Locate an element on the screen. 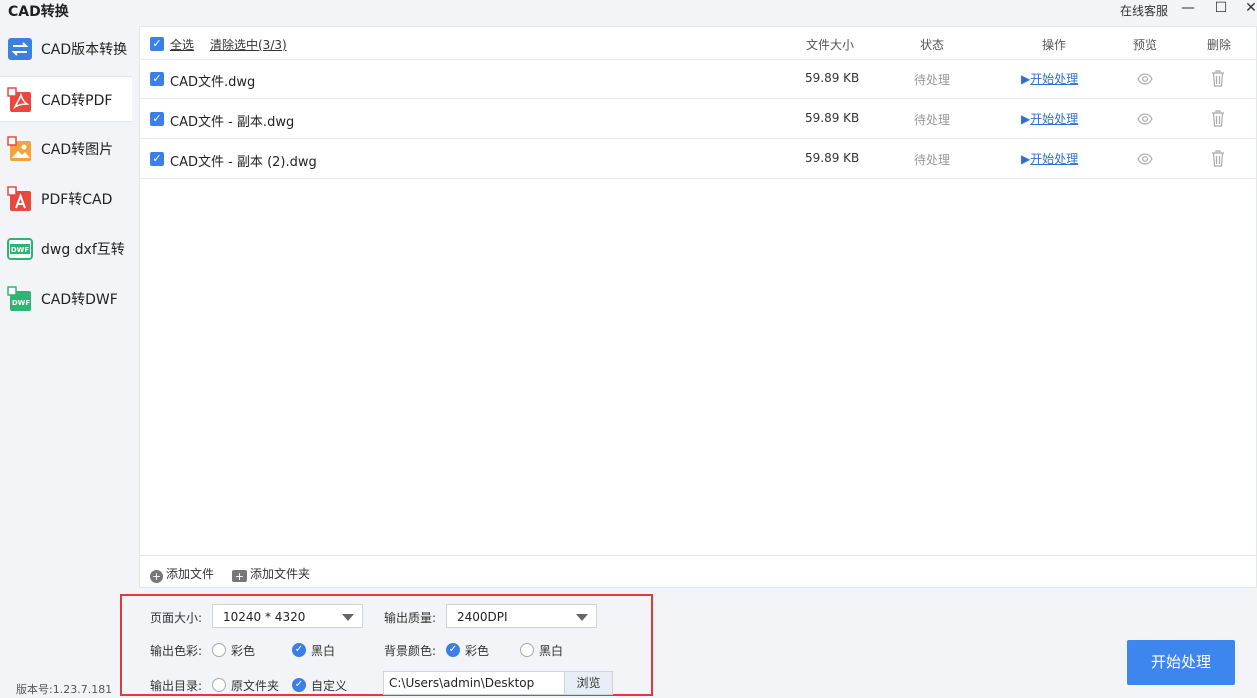 The image size is (1257, 698). sidebar-item-label: PDF转CAD is located at coordinates (77, 200).